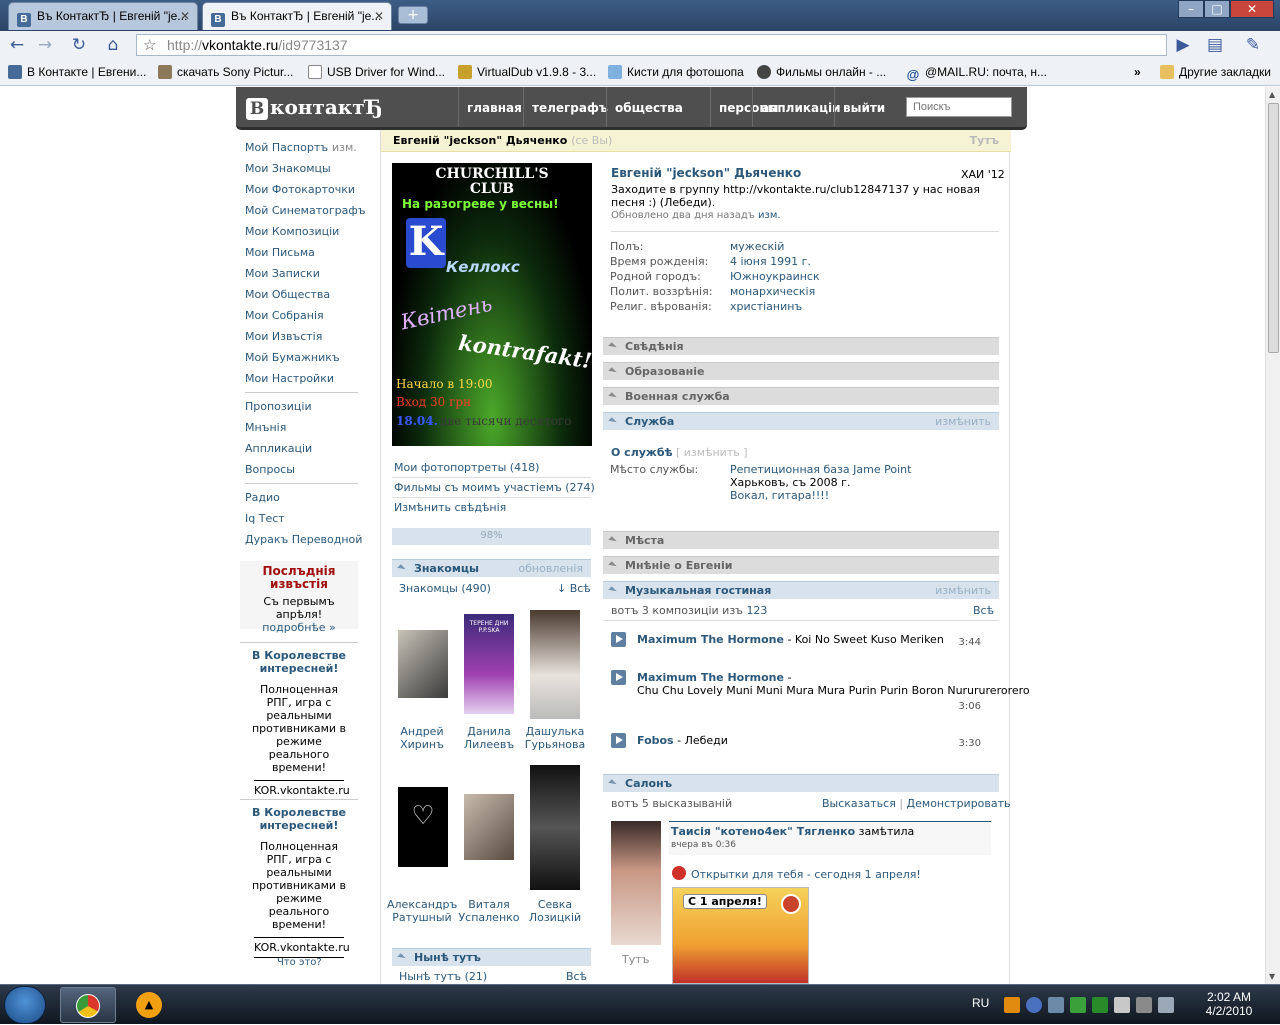 The height and width of the screenshot is (1025, 1280). What do you see at coordinates (113, 45) in the screenshot?
I see `home-icon: ⌂` at bounding box center [113, 45].